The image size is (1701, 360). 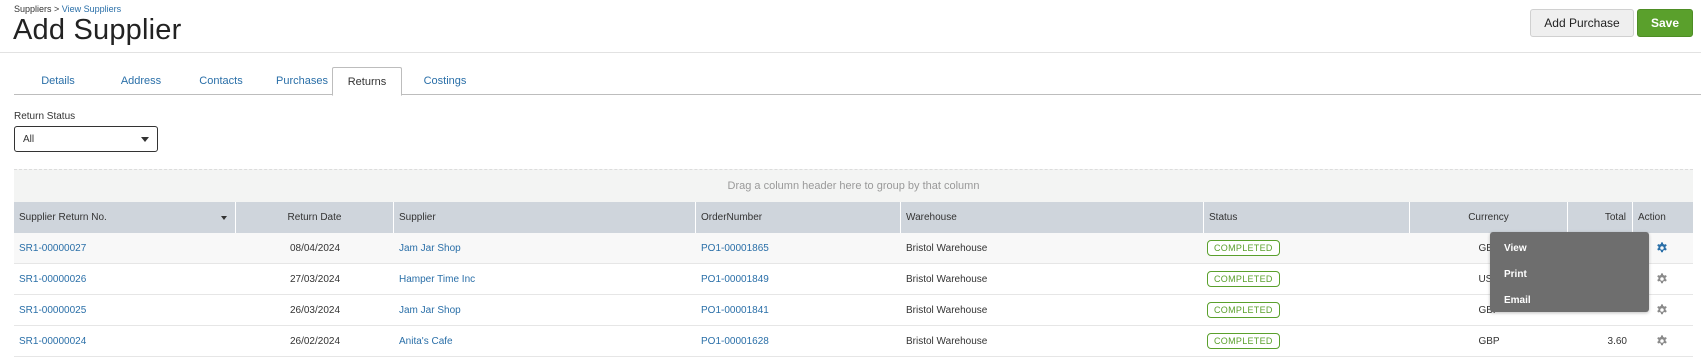 I want to click on tab-contacts: Contacts, so click(x=221, y=81).